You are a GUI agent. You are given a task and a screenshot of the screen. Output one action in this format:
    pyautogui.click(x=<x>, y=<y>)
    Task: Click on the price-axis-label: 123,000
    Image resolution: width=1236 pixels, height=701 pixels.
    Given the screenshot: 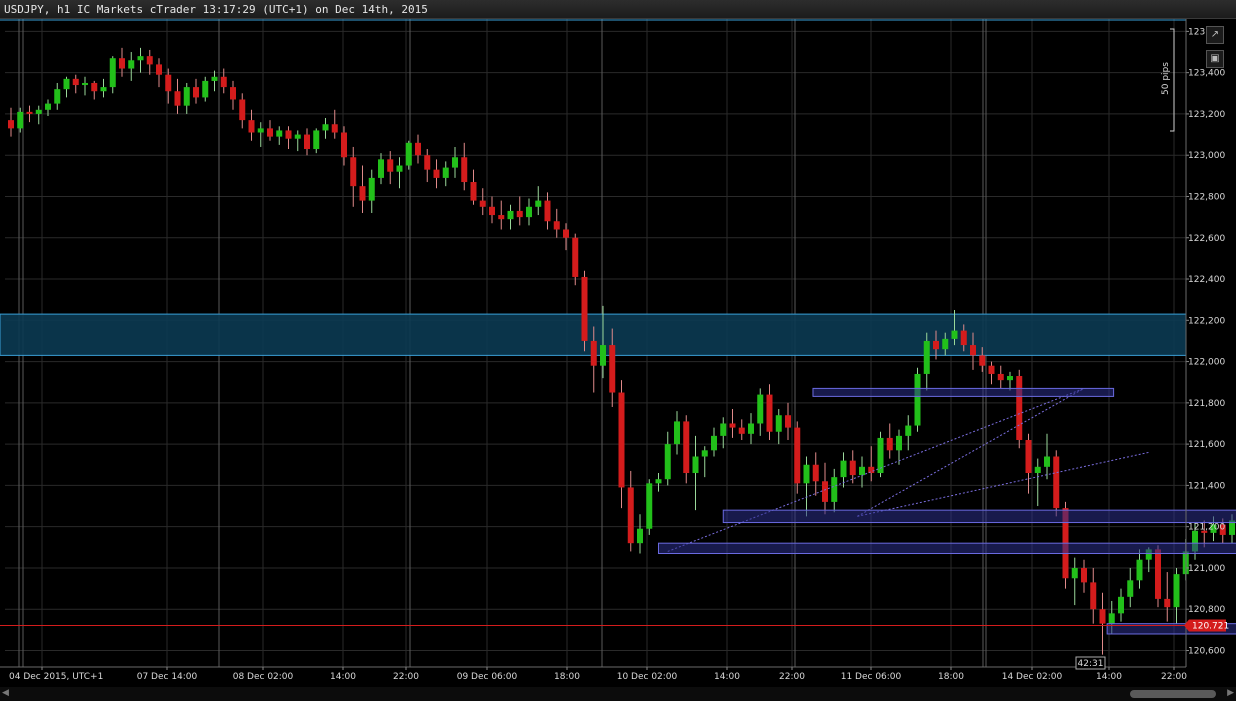 What is the action you would take?
    pyautogui.click(x=1206, y=156)
    